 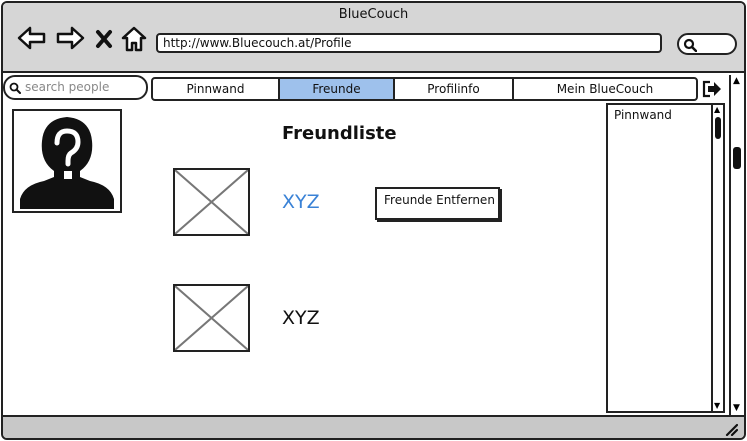 What do you see at coordinates (70, 38) in the screenshot?
I see `forward-arrow-icon` at bounding box center [70, 38].